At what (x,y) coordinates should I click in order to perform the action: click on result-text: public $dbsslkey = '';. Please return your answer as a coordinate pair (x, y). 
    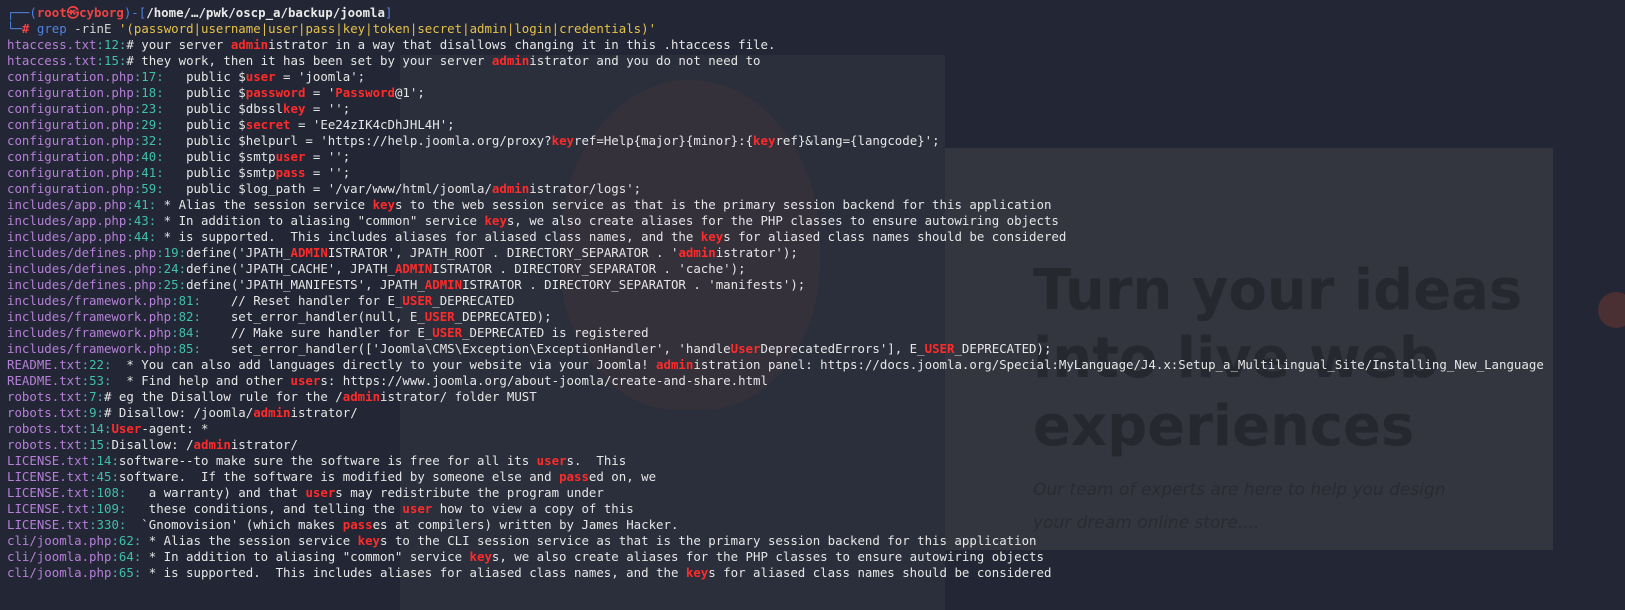
    Looking at the image, I should click on (257, 108).